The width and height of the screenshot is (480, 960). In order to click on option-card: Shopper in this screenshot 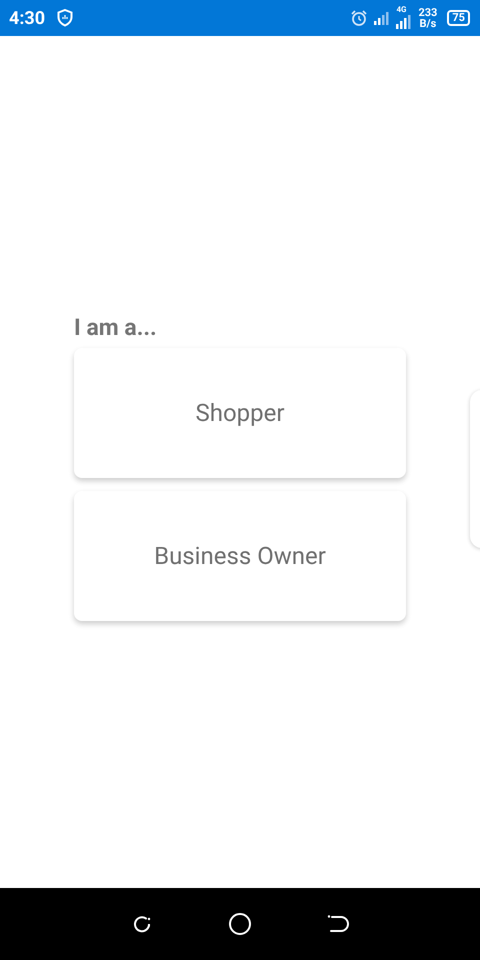, I will do `click(240, 413)`.